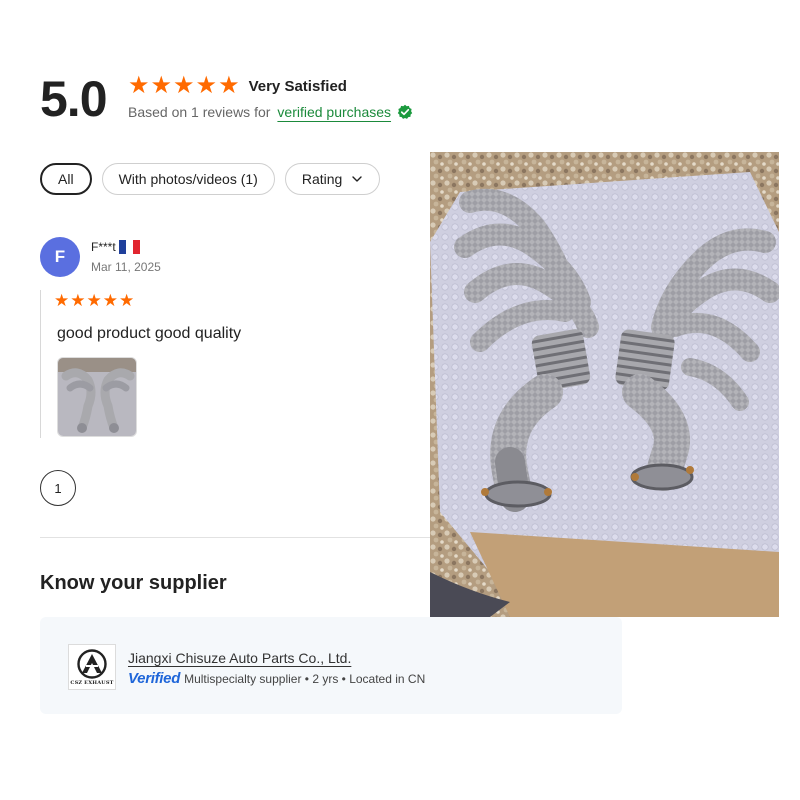 The width and height of the screenshot is (800, 800). I want to click on review-stars: ★ ★ ★ ★ ★, so click(94, 301).